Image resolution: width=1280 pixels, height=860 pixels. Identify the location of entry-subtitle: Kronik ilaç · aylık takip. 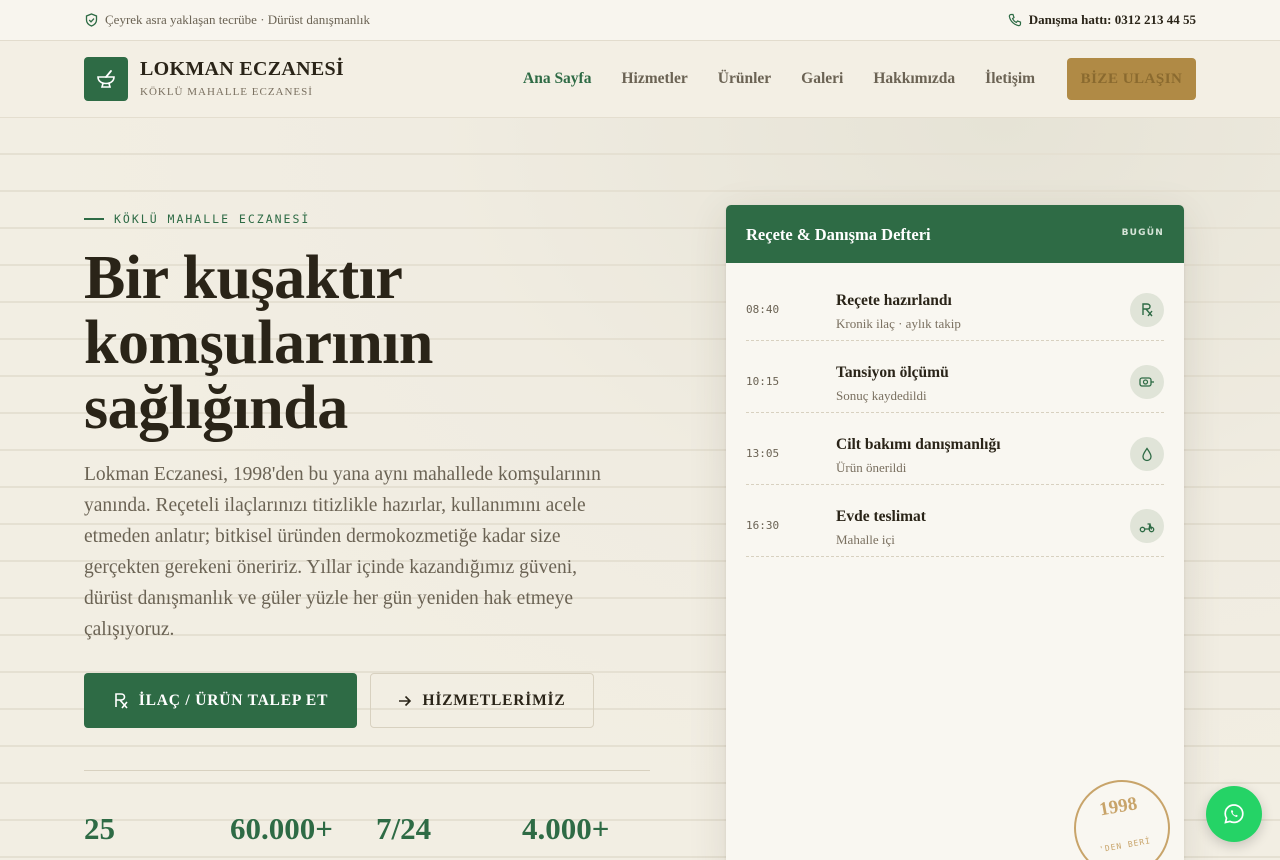
(898, 323).